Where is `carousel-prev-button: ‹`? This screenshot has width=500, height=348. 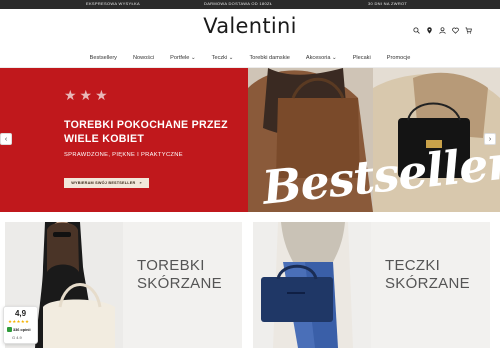 carousel-prev-button: ‹ is located at coordinates (6, 139).